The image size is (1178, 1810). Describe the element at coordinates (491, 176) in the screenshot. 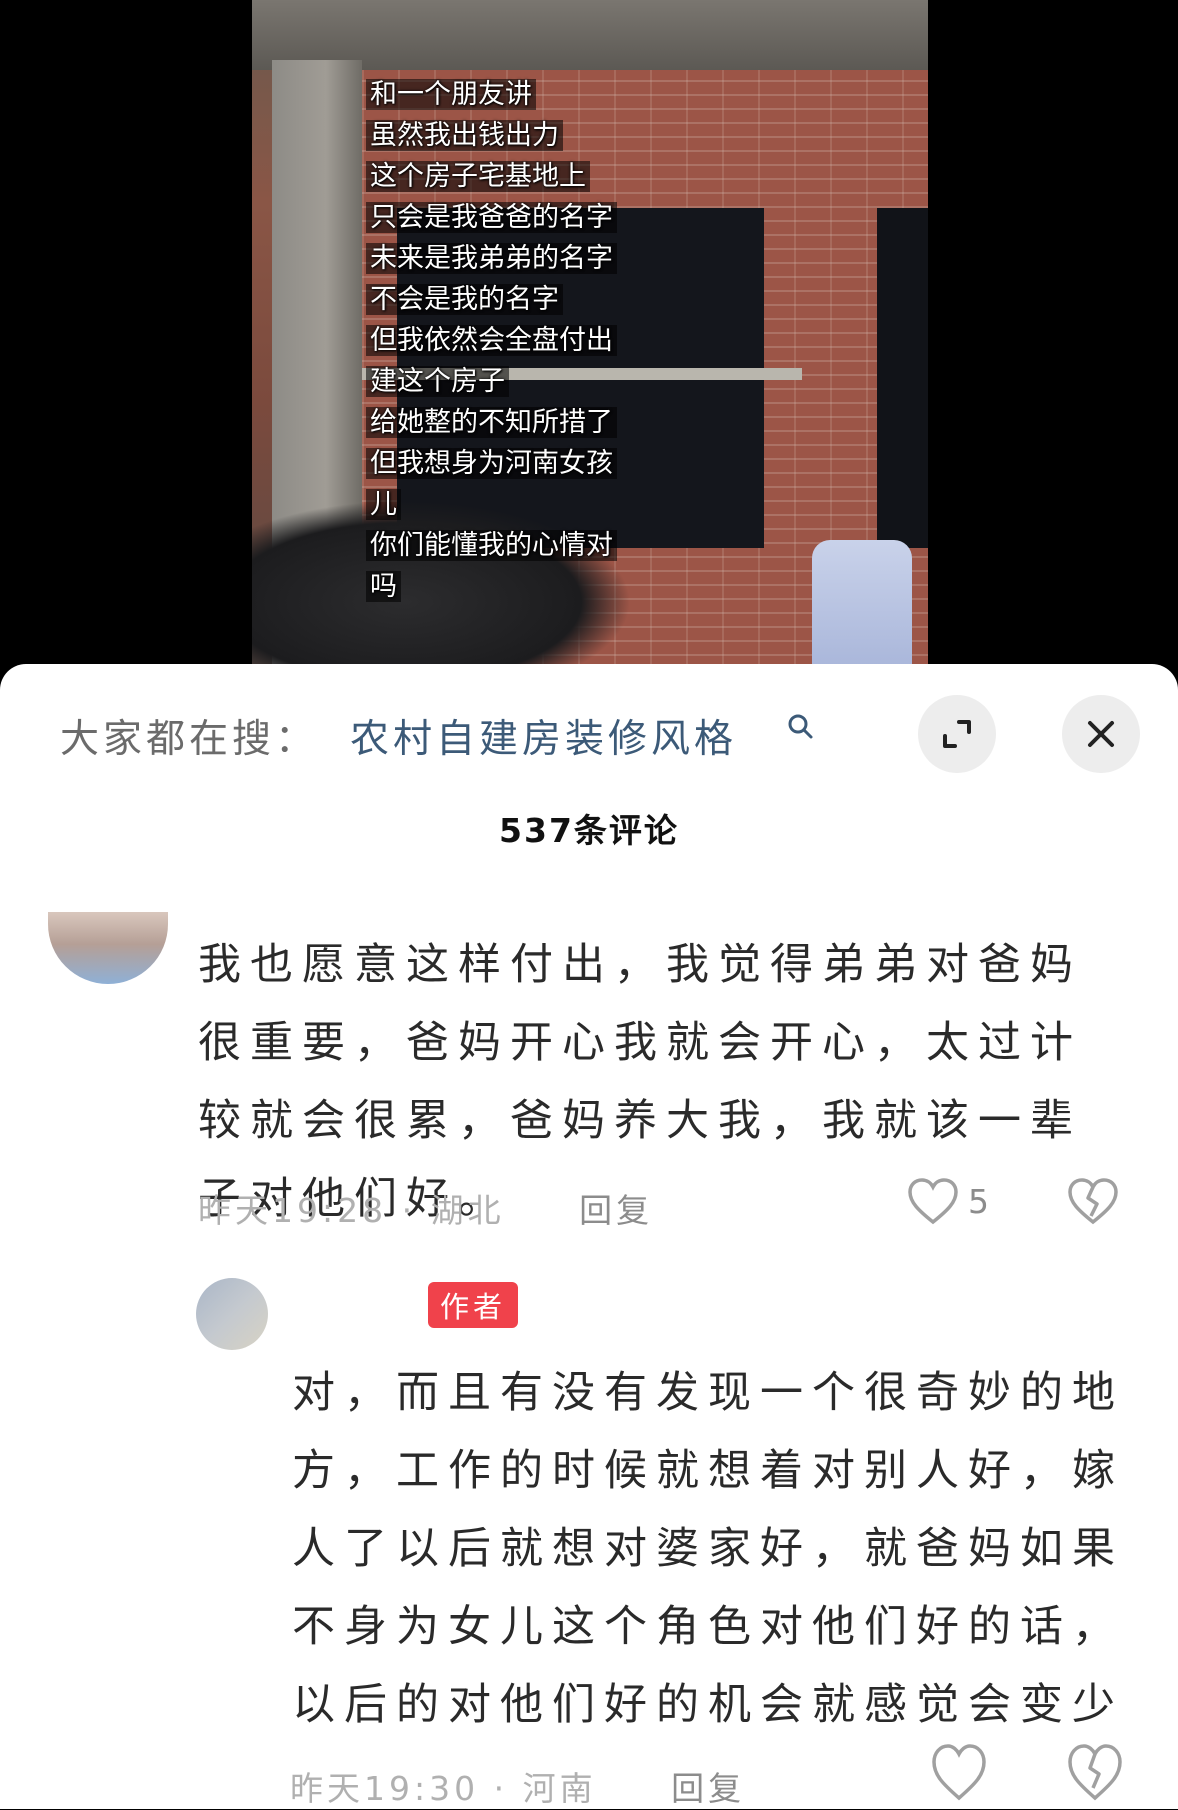

I see `caption-line: 这个房子宅基地上` at that location.